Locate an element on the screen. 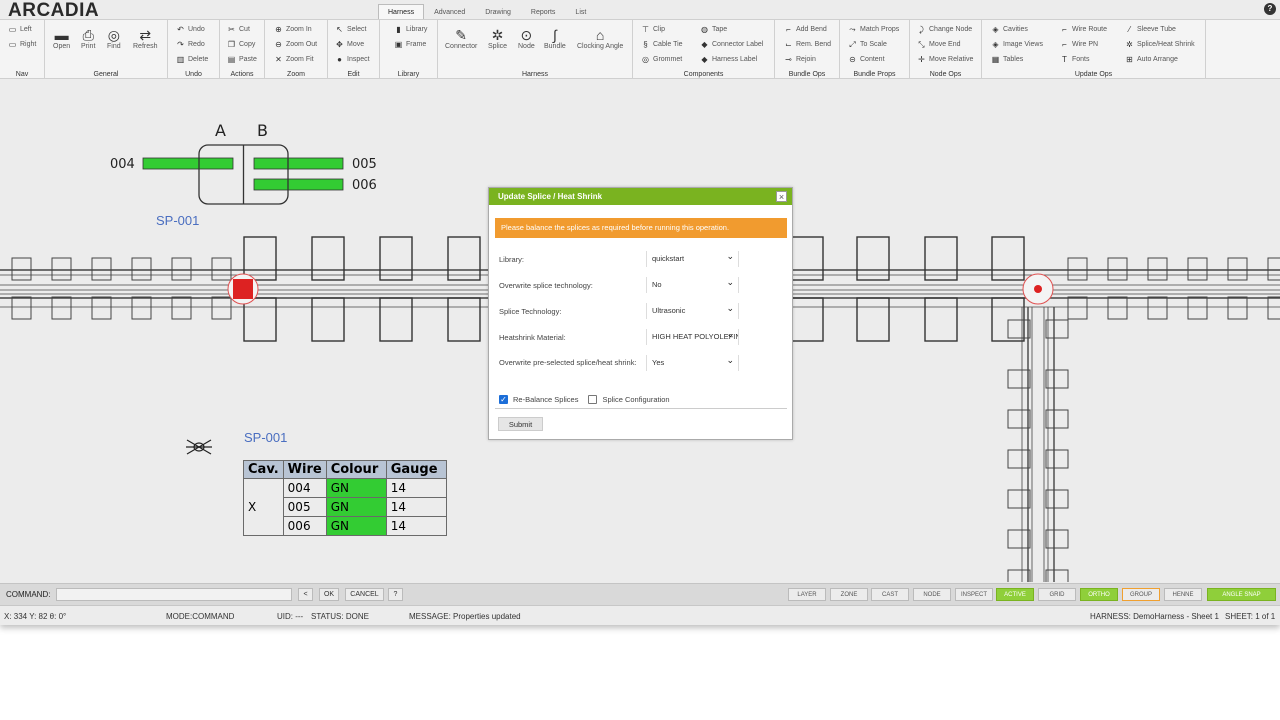  column-header: Gauge is located at coordinates (416, 469).